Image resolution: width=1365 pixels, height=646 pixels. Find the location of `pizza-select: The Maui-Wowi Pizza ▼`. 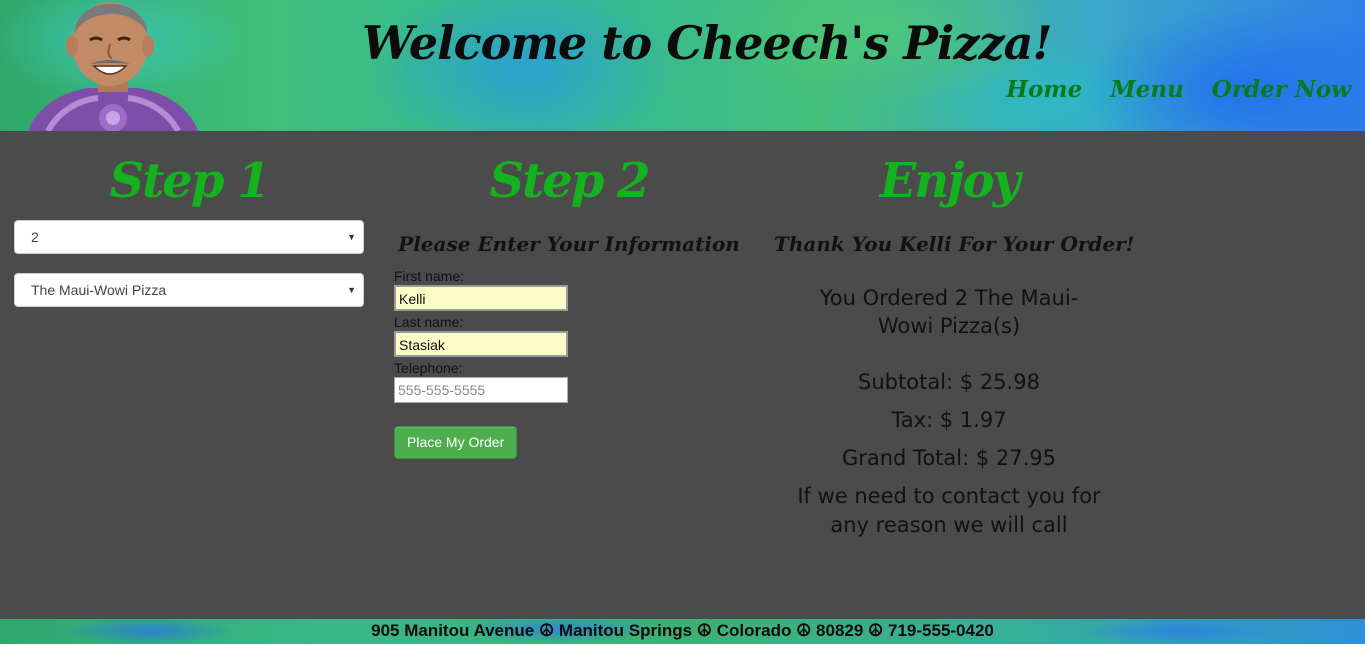

pizza-select: The Maui-Wowi Pizza ▼ is located at coordinates (189, 290).